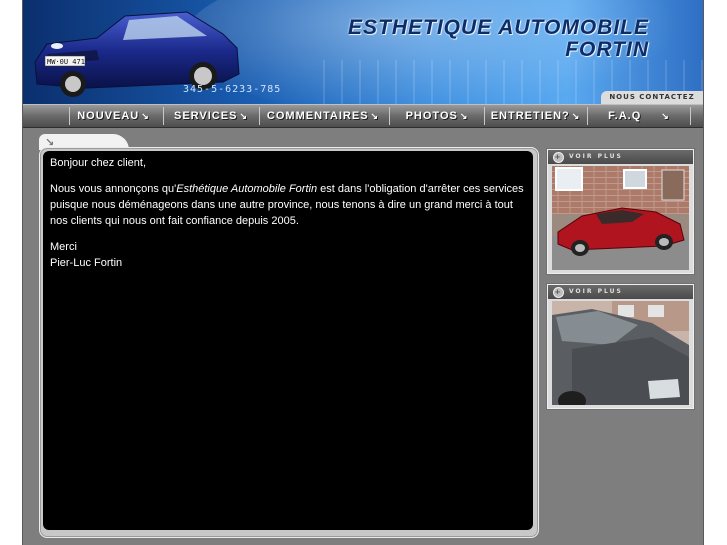 The height and width of the screenshot is (545, 727). I want to click on grey-sedan-photo, so click(620, 353).